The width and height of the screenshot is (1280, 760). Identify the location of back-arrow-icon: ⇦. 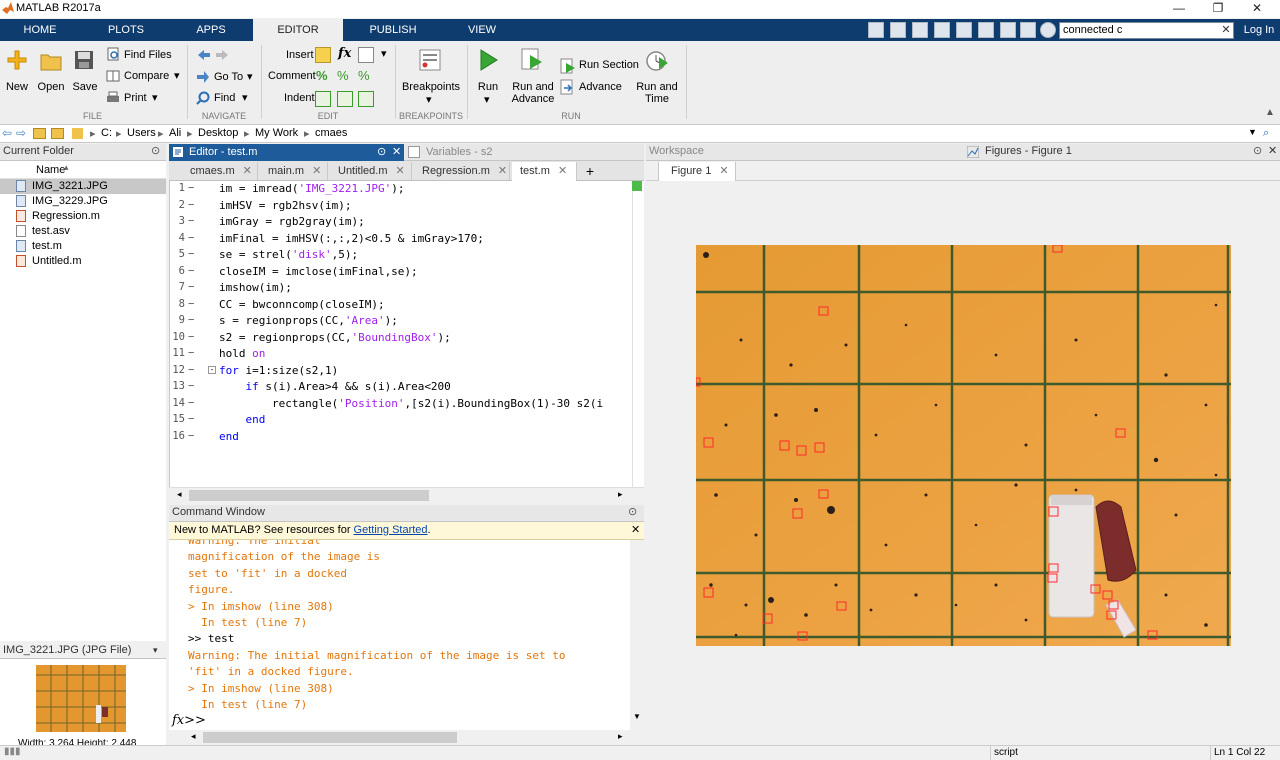
(7, 133).